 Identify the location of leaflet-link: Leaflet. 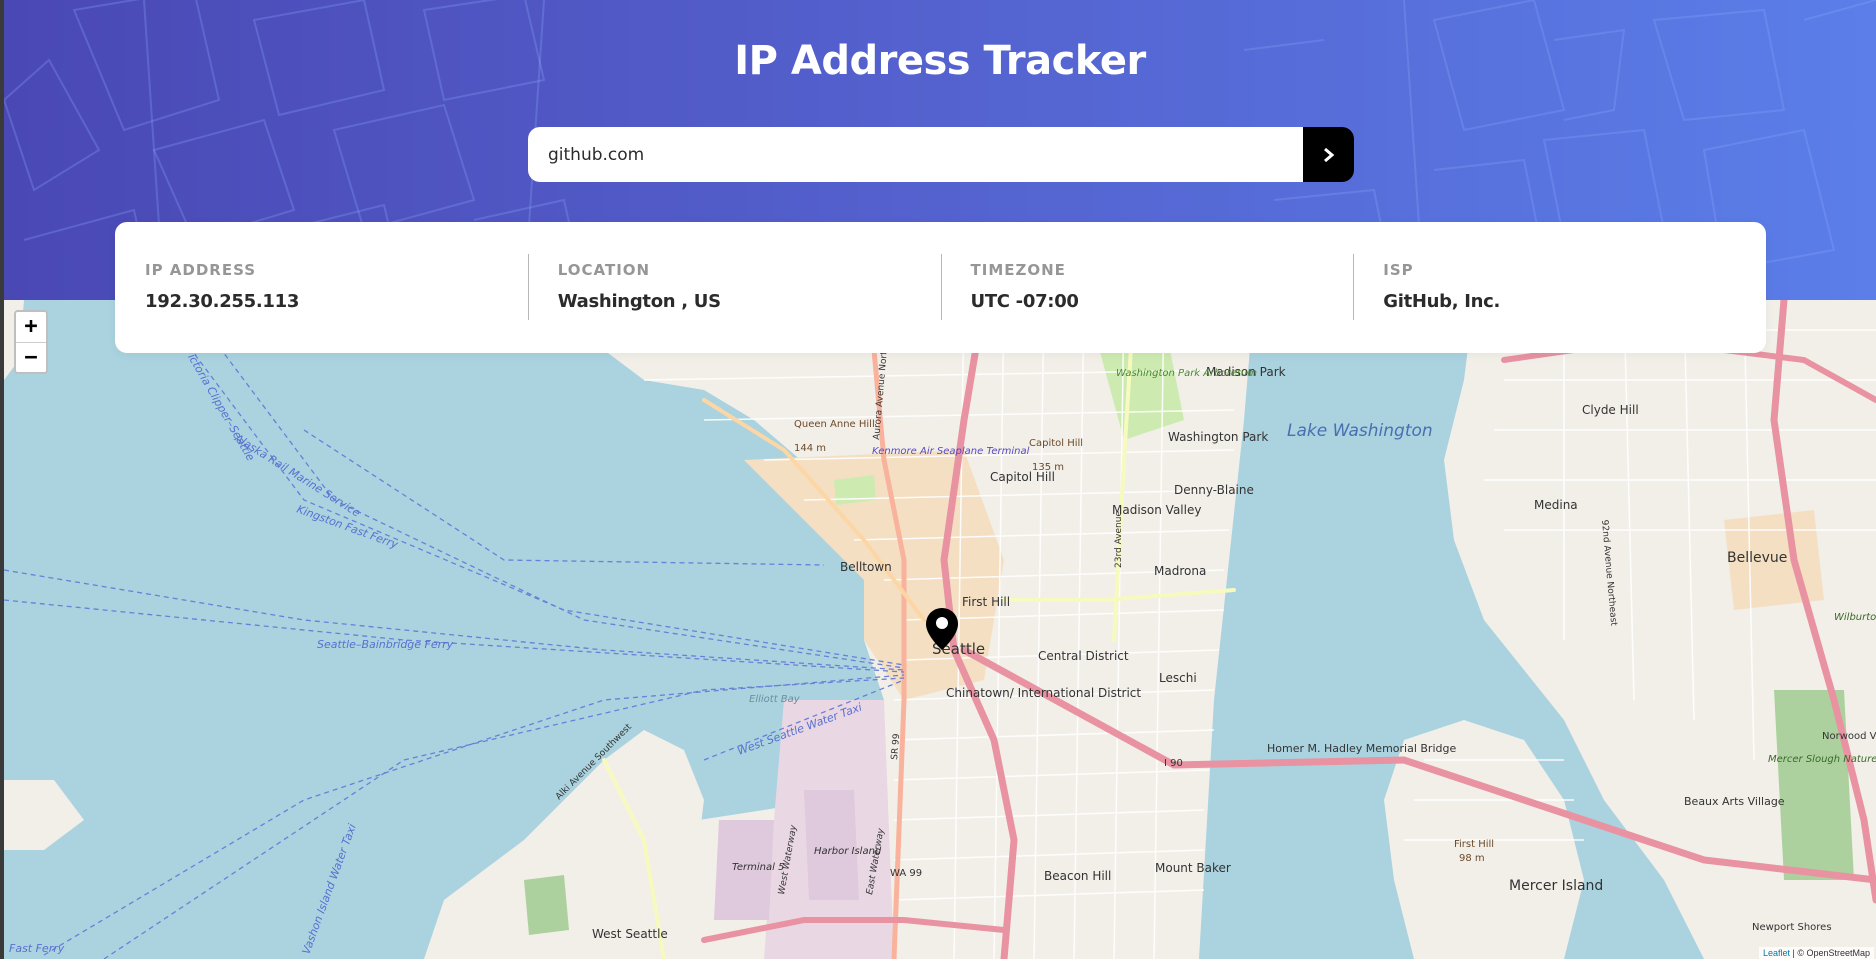
(1776, 953).